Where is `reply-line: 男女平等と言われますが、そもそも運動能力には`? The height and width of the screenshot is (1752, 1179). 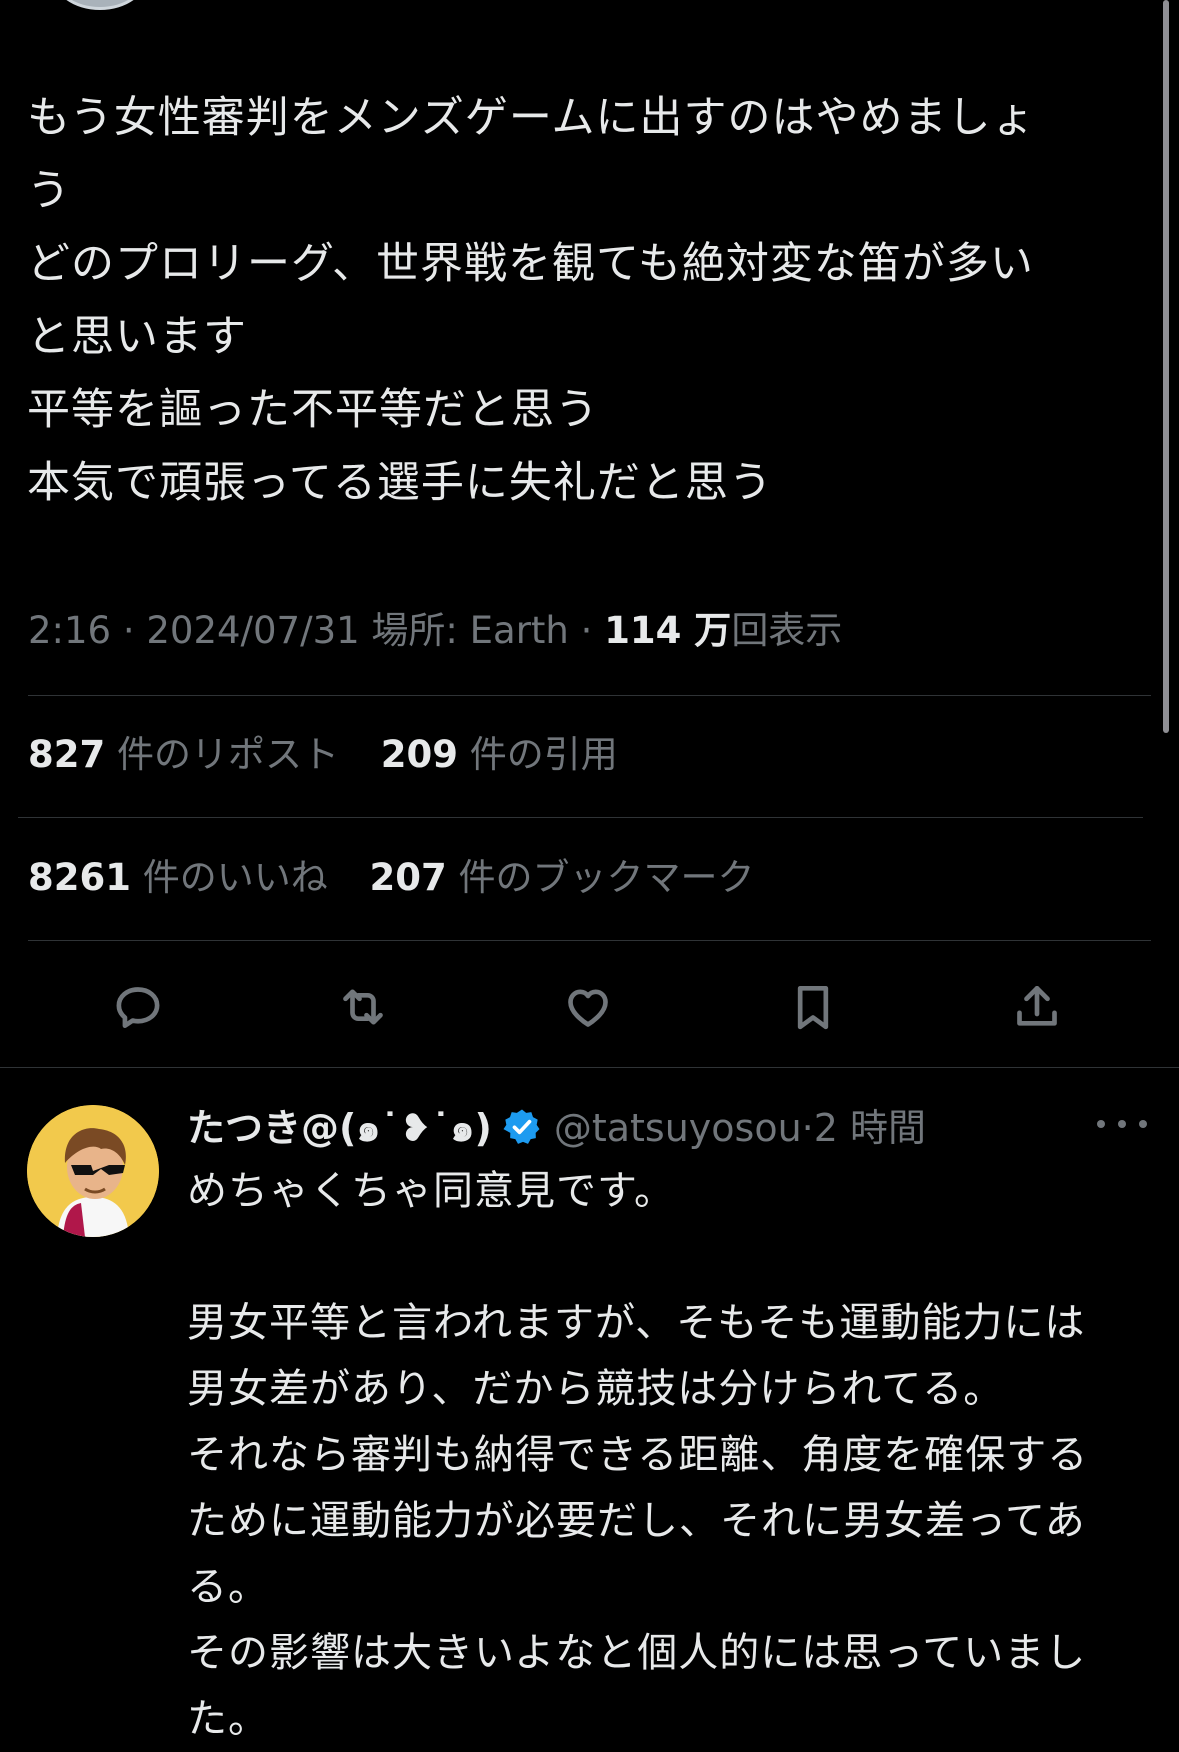 reply-line: 男女平等と言われますが、そもそも運動能力には is located at coordinates (636, 1323).